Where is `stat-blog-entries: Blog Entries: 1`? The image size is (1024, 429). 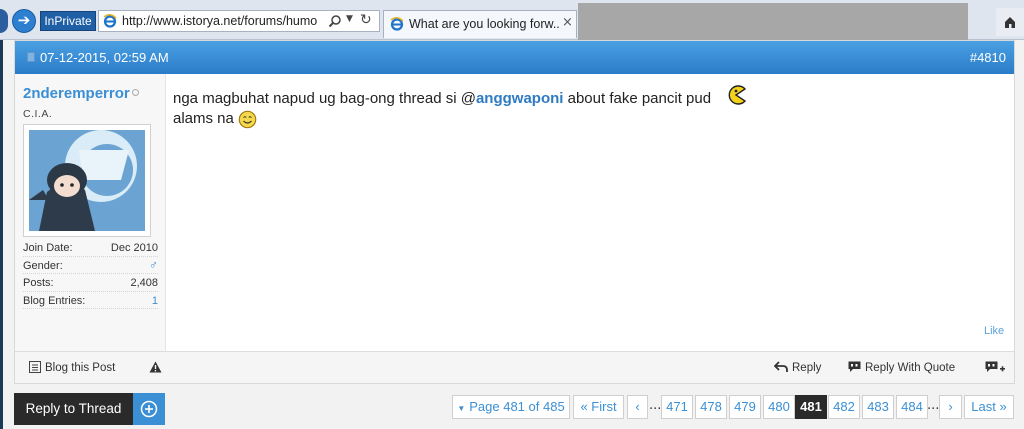 stat-blog-entries: Blog Entries: 1 is located at coordinates (90, 300).